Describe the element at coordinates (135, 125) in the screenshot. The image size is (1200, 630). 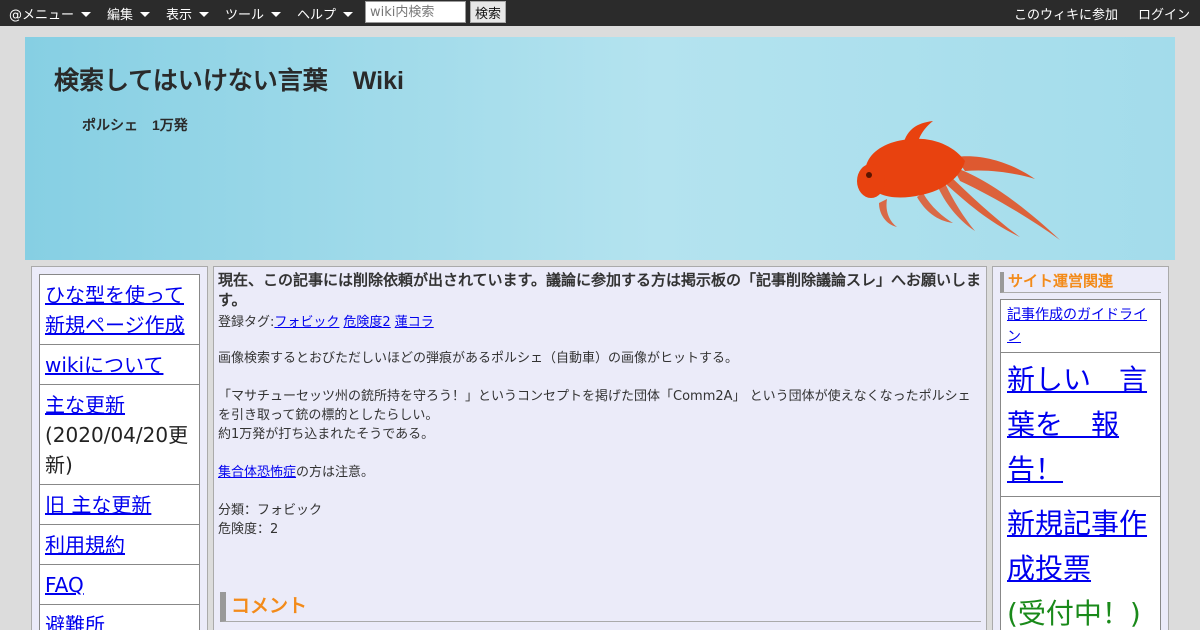
I see `page-title: ポルシェ 1万発` at that location.